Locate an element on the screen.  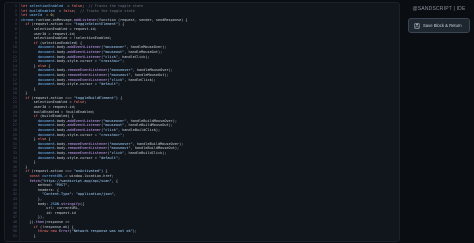
code-token: selectionEnabled = is located at coordinates (47, 102).